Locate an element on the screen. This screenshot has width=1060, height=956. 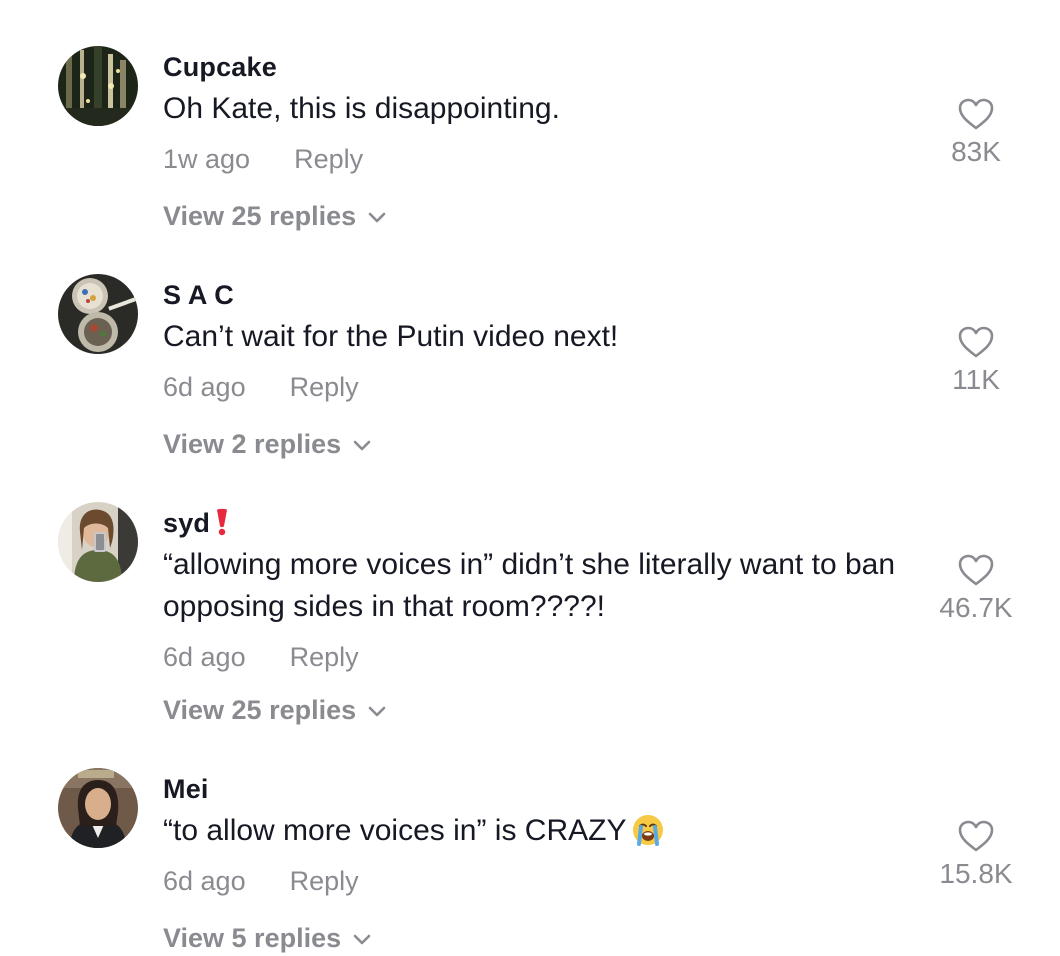
like-count: 46.7K is located at coordinates (976, 607).